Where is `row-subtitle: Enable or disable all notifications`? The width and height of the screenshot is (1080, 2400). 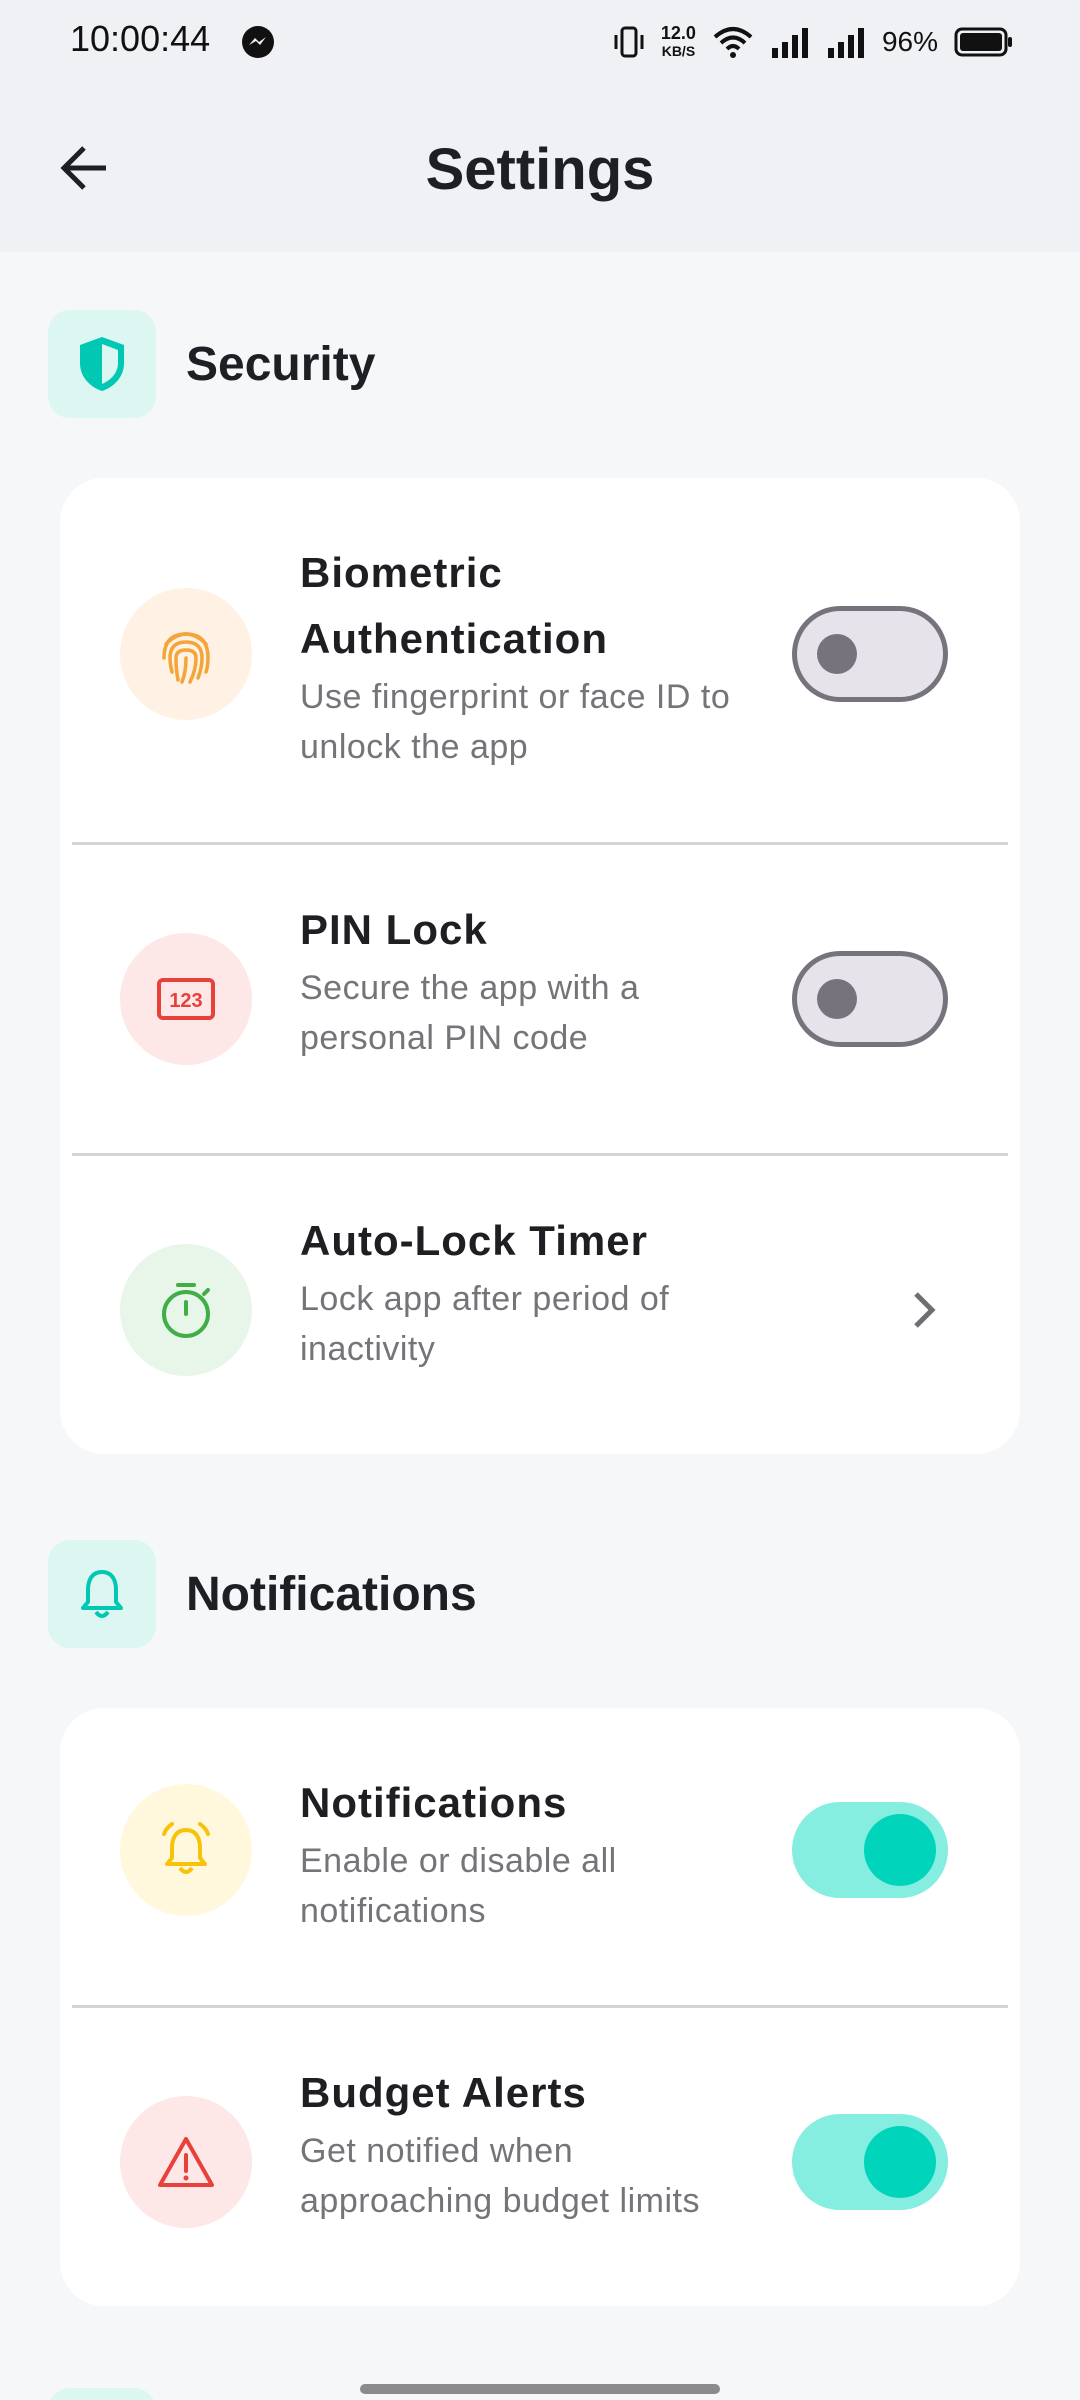
row-subtitle: Enable or disable all notifications is located at coordinates (458, 1886).